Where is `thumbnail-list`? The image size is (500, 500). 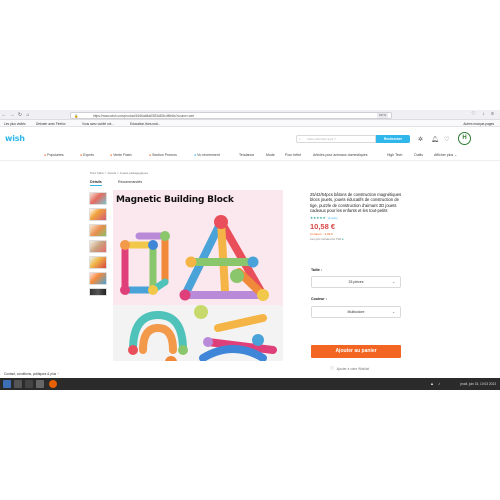
thumbnail-list is located at coordinates (99, 245).